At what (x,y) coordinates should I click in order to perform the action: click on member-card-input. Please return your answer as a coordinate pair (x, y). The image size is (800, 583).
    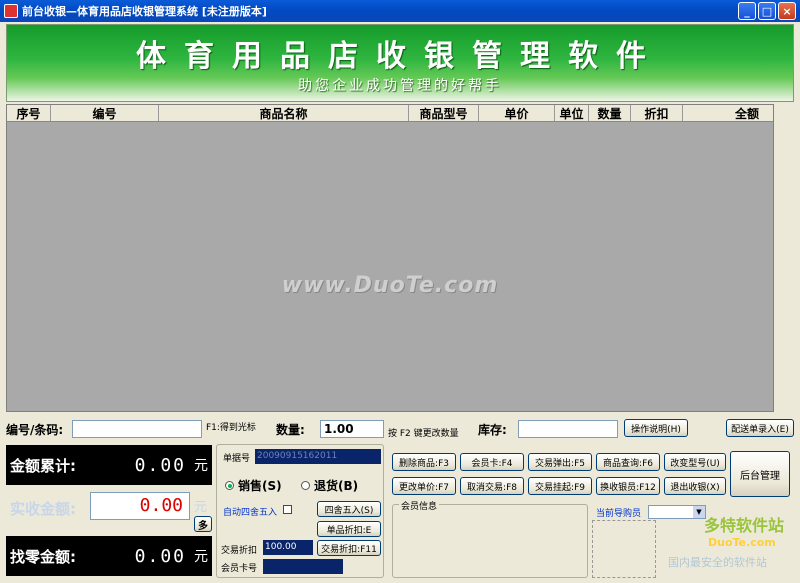
    Looking at the image, I should click on (303, 566).